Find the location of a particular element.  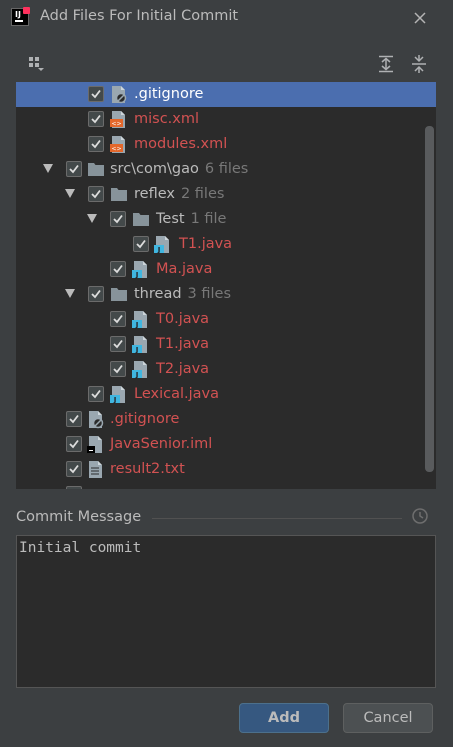

file-count: 1 file is located at coordinates (208, 219).